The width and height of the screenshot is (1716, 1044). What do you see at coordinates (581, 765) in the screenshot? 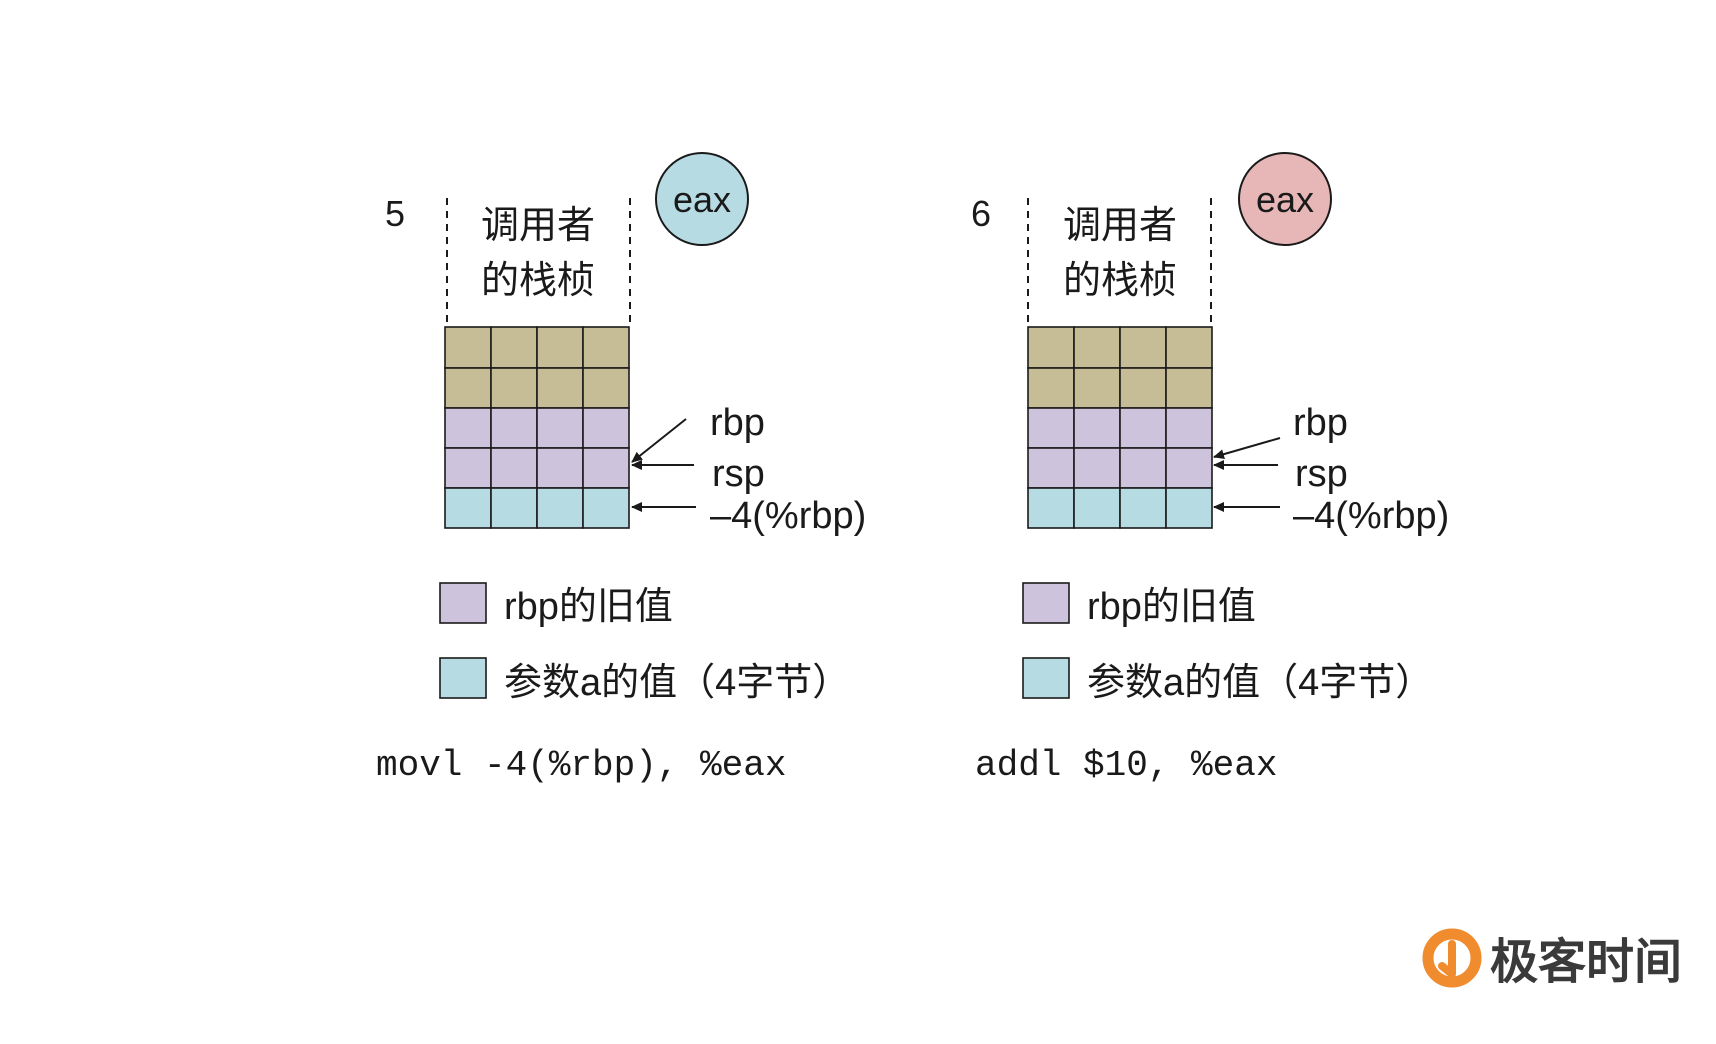
I see `instruction-text: movl -4(%rbp), %eax` at bounding box center [581, 765].